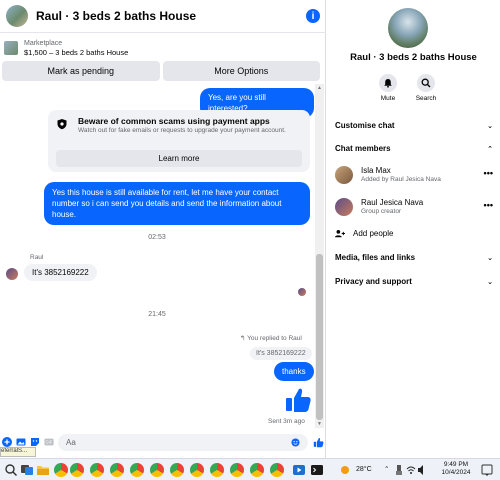  Describe the element at coordinates (381, 211) in the screenshot. I see `member-subtitle: Group creator` at that location.